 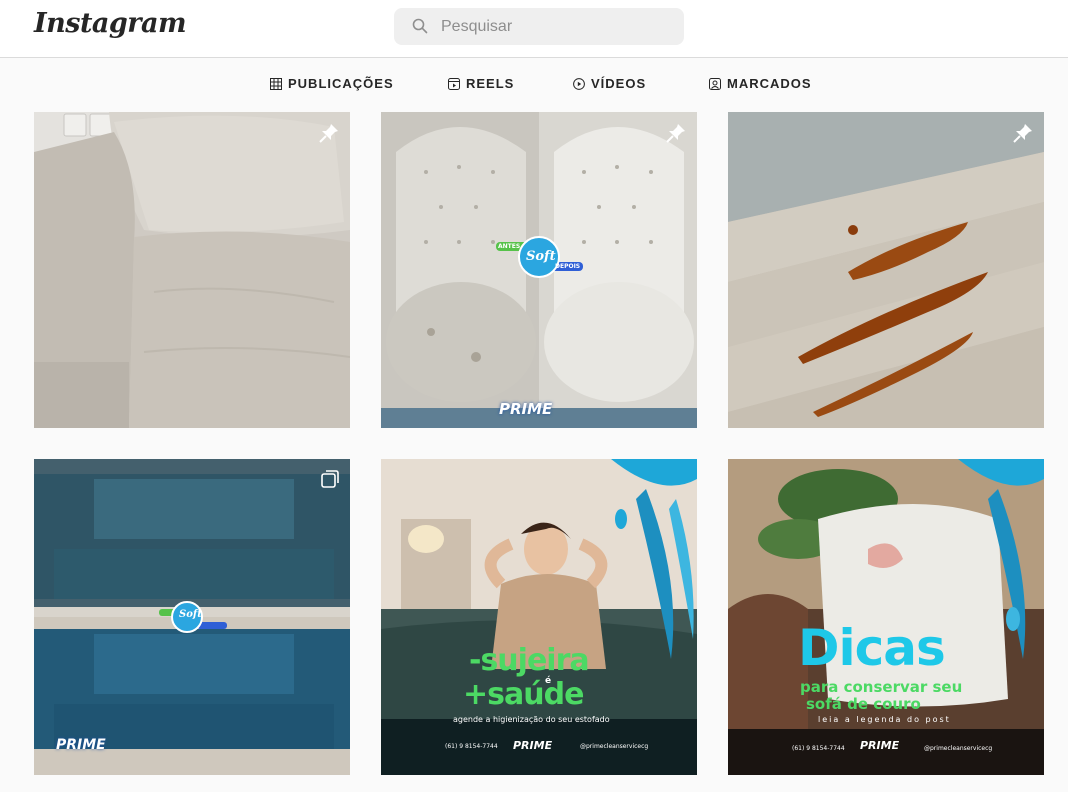 I want to click on tab-videos: VÍDEOS, so click(x=609, y=83).